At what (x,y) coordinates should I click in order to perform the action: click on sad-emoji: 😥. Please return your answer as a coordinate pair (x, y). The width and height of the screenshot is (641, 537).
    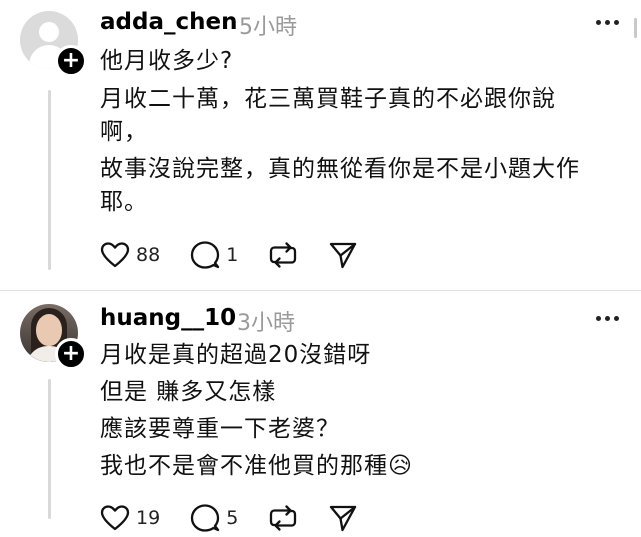
    Looking at the image, I should click on (400, 466).